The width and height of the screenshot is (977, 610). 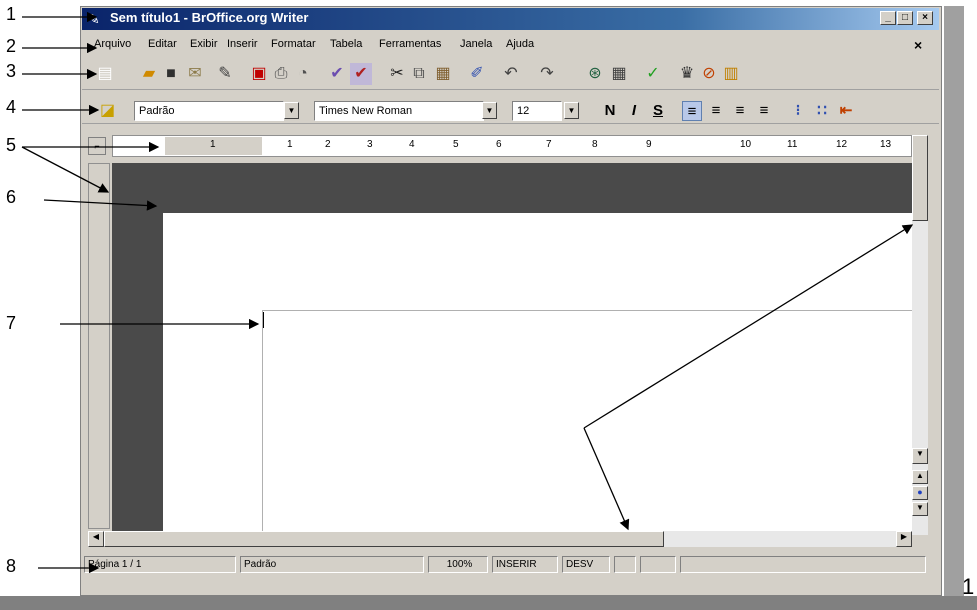 I want to click on status-selection-mode: DESV, so click(x=586, y=564).